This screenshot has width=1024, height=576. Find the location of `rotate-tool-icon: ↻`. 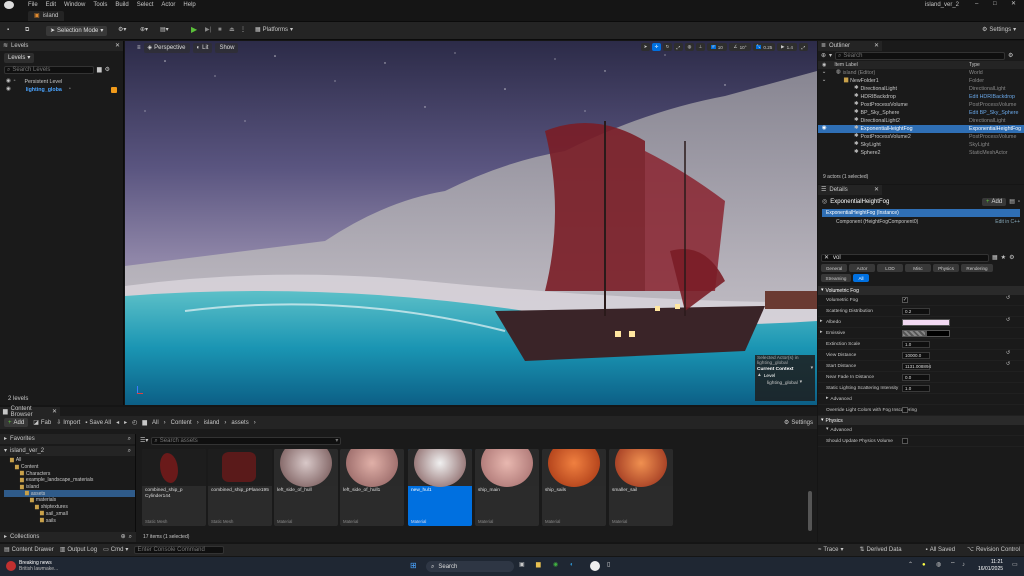

rotate-tool-icon: ↻ is located at coordinates (667, 47).